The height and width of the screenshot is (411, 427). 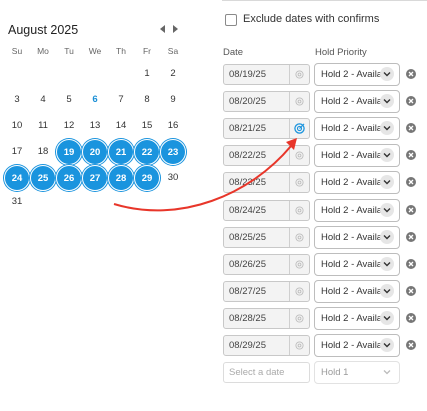 I want to click on calendar-day-4: 4, so click(x=43, y=100).